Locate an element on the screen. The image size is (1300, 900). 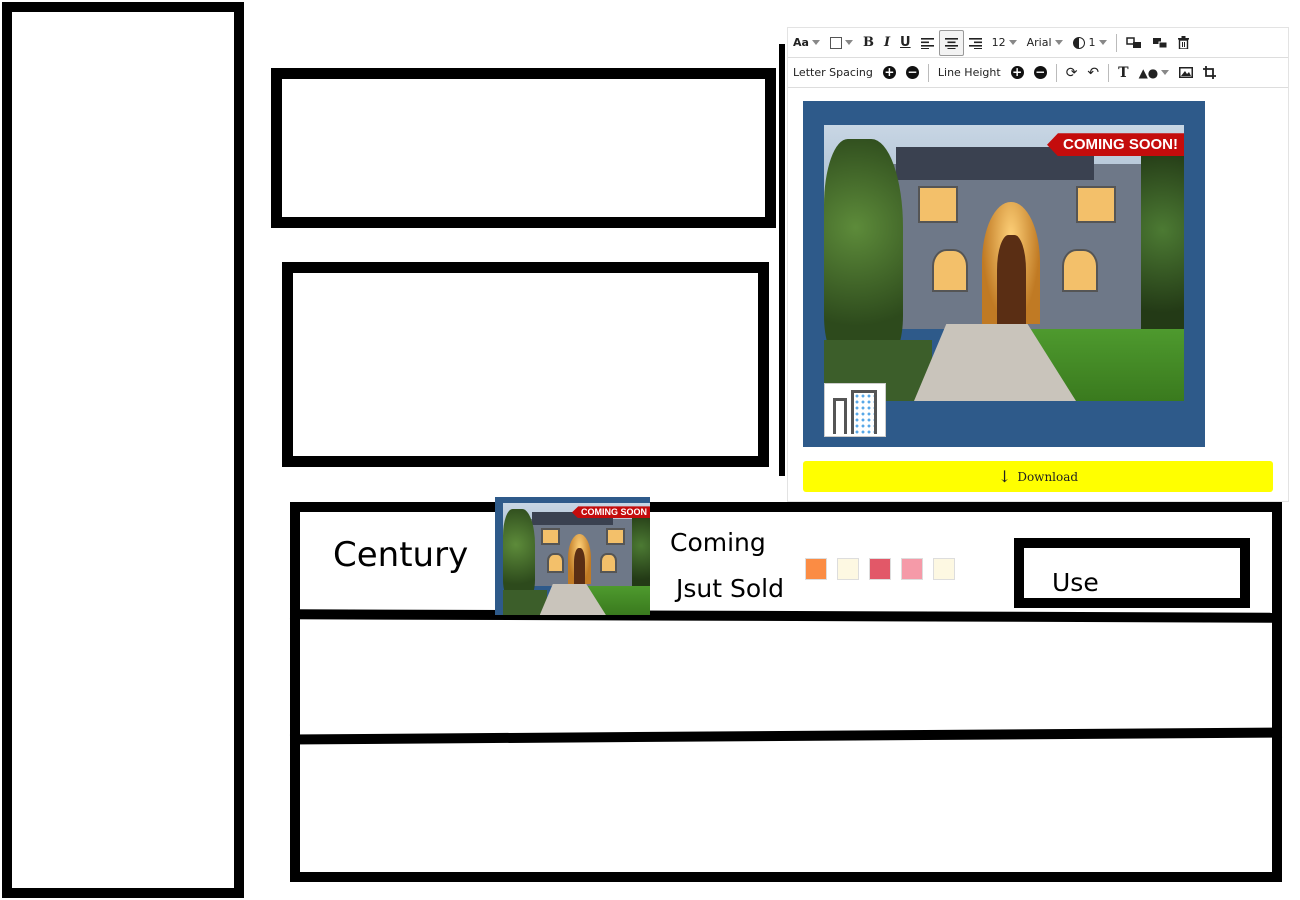
template-thumbnail: COMING SOON is located at coordinates (572, 556).